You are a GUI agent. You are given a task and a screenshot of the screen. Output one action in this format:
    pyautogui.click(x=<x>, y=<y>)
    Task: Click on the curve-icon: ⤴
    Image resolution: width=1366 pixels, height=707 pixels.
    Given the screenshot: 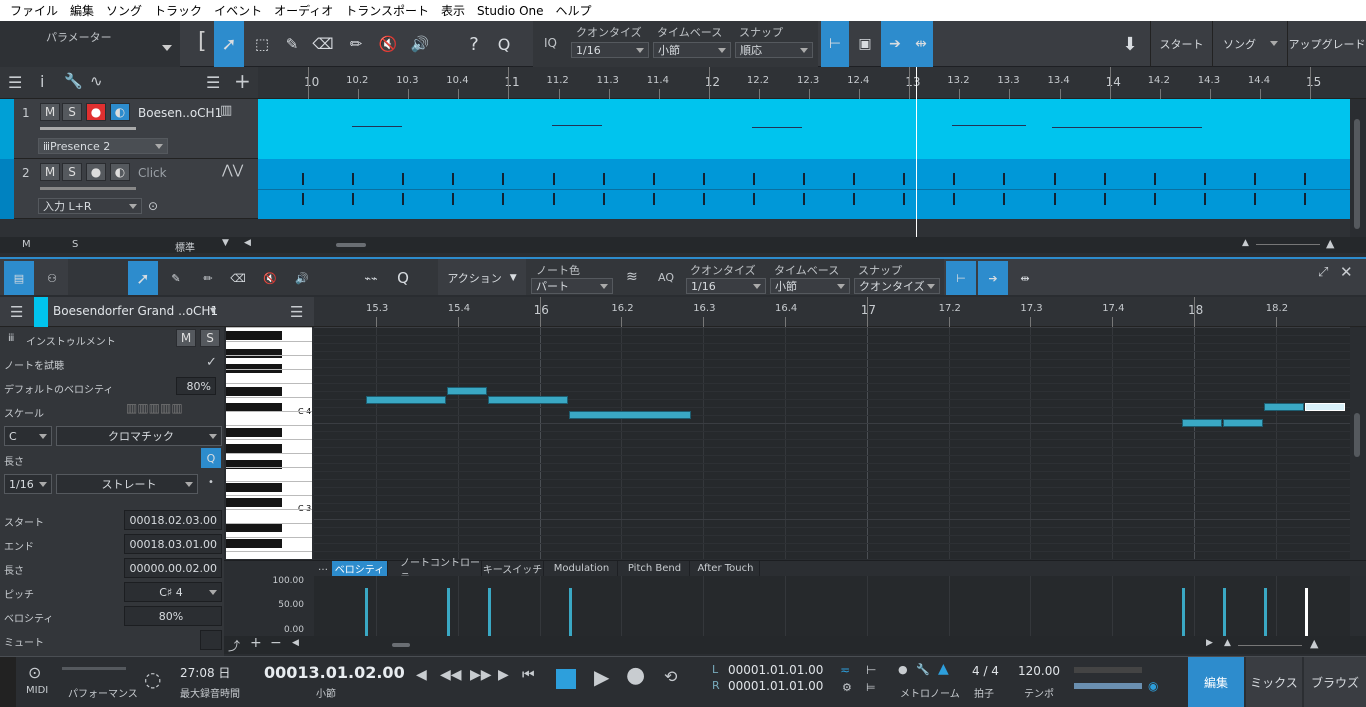 What is the action you would take?
    pyautogui.click(x=234, y=645)
    